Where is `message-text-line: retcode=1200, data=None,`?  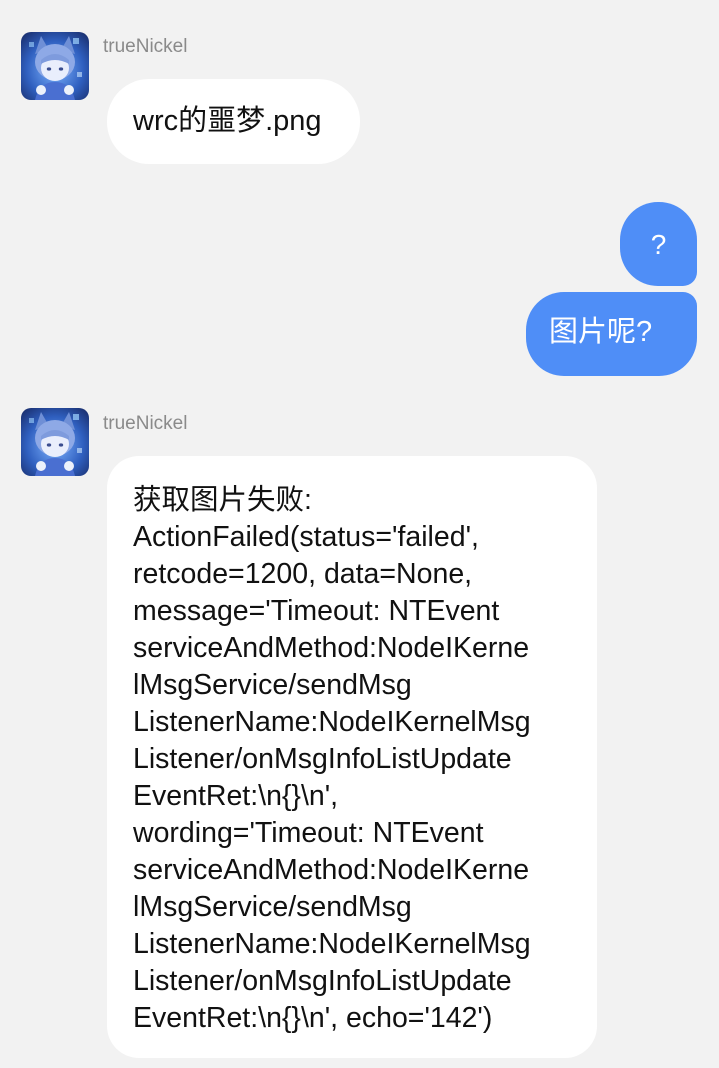 message-text-line: retcode=1200, data=None, is located at coordinates (303, 574).